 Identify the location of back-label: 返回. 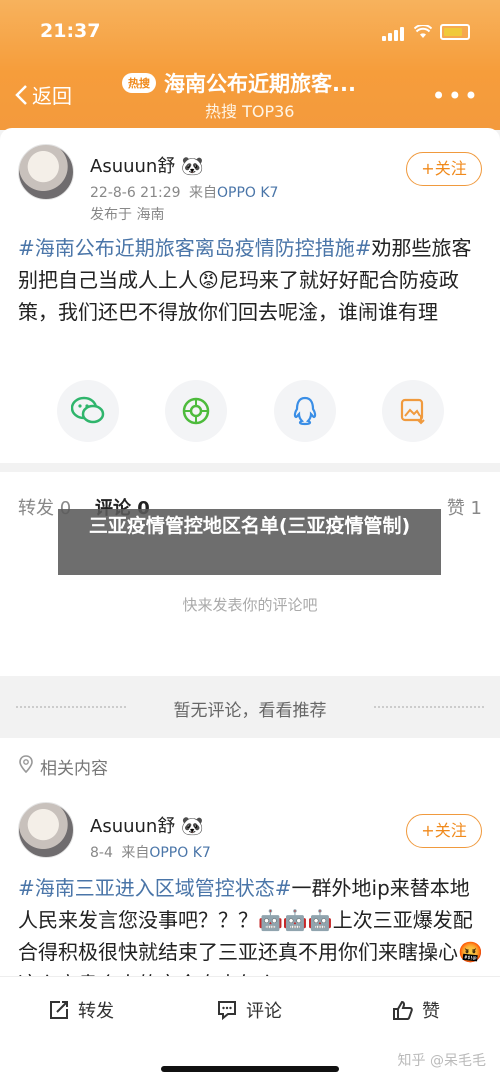
(52, 96).